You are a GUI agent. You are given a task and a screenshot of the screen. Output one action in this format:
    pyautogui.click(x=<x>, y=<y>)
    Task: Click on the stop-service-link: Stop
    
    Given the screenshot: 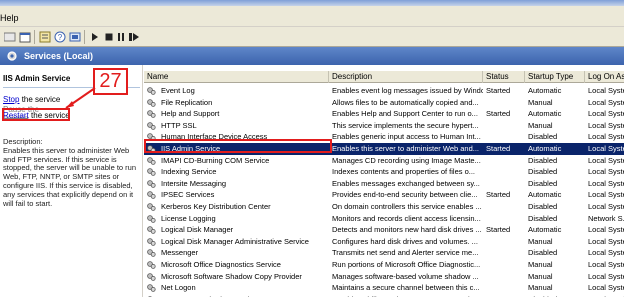 What is the action you would take?
    pyautogui.click(x=11, y=99)
    